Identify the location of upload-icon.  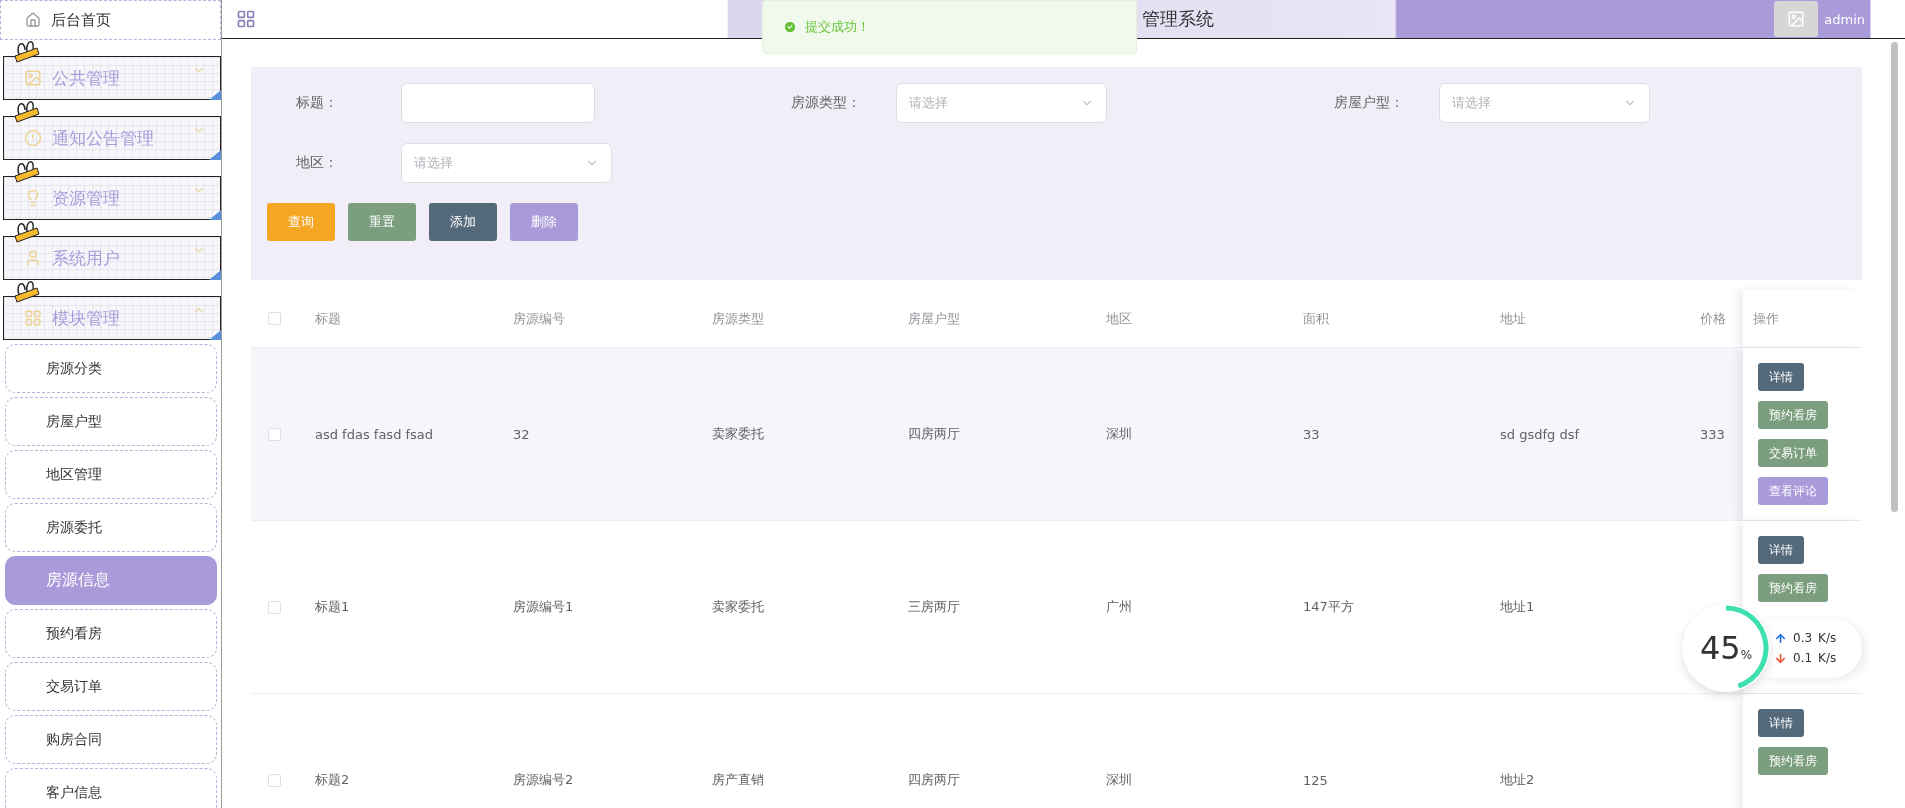
(1780, 638).